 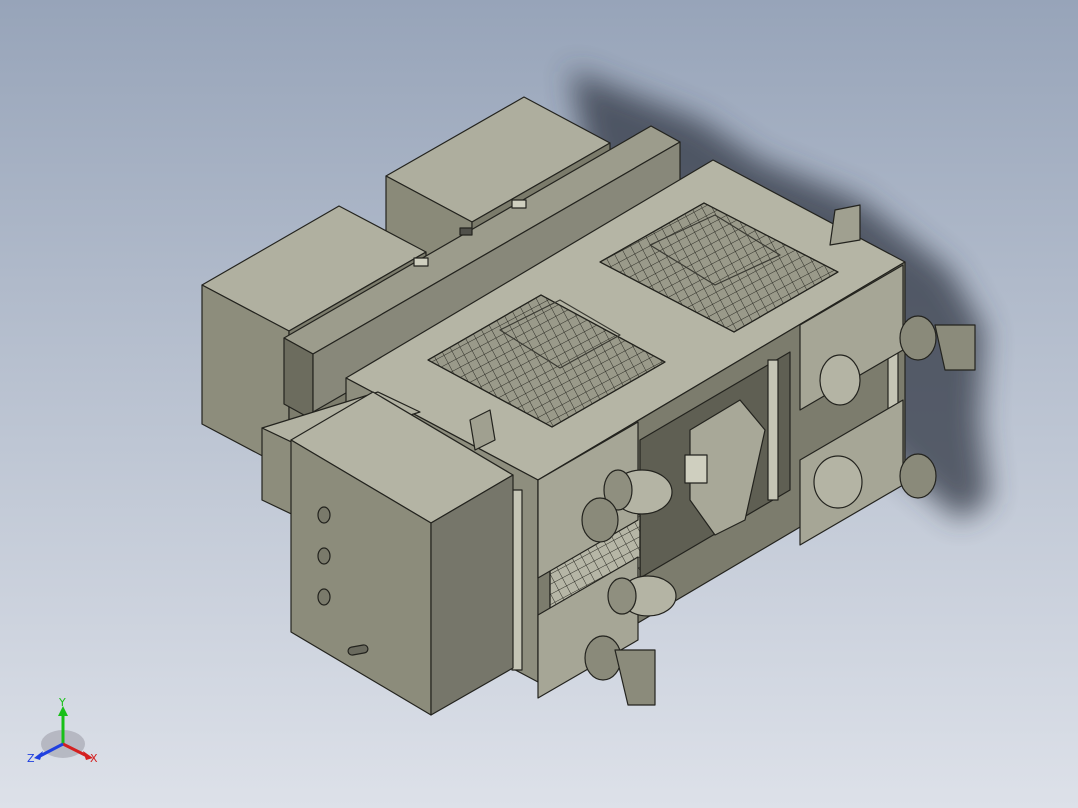 What do you see at coordinates (31, 758) in the screenshot?
I see `triad-z-label: Z` at bounding box center [31, 758].